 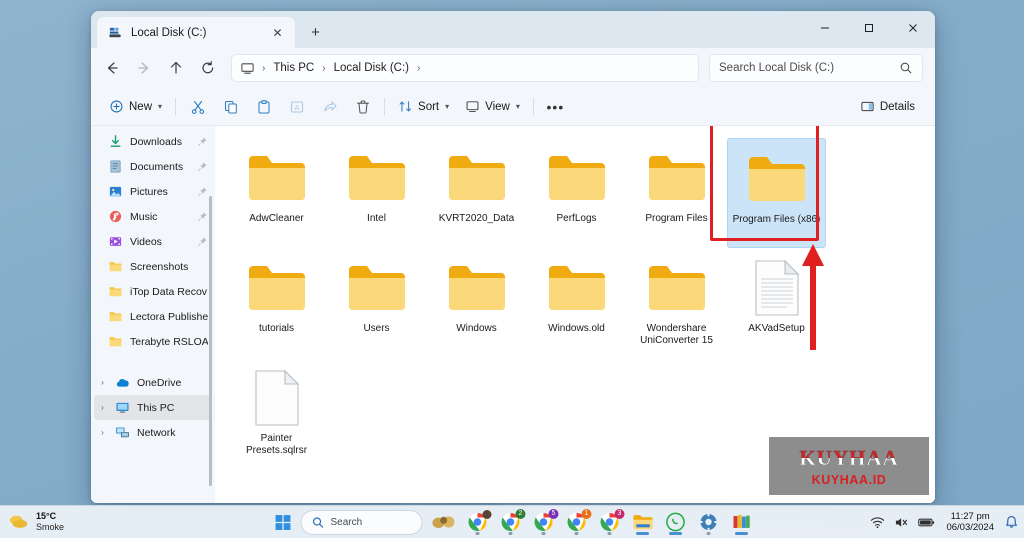 What do you see at coordinates (153, 432) in the screenshot?
I see `sidebar-item-network: › Network` at bounding box center [153, 432].